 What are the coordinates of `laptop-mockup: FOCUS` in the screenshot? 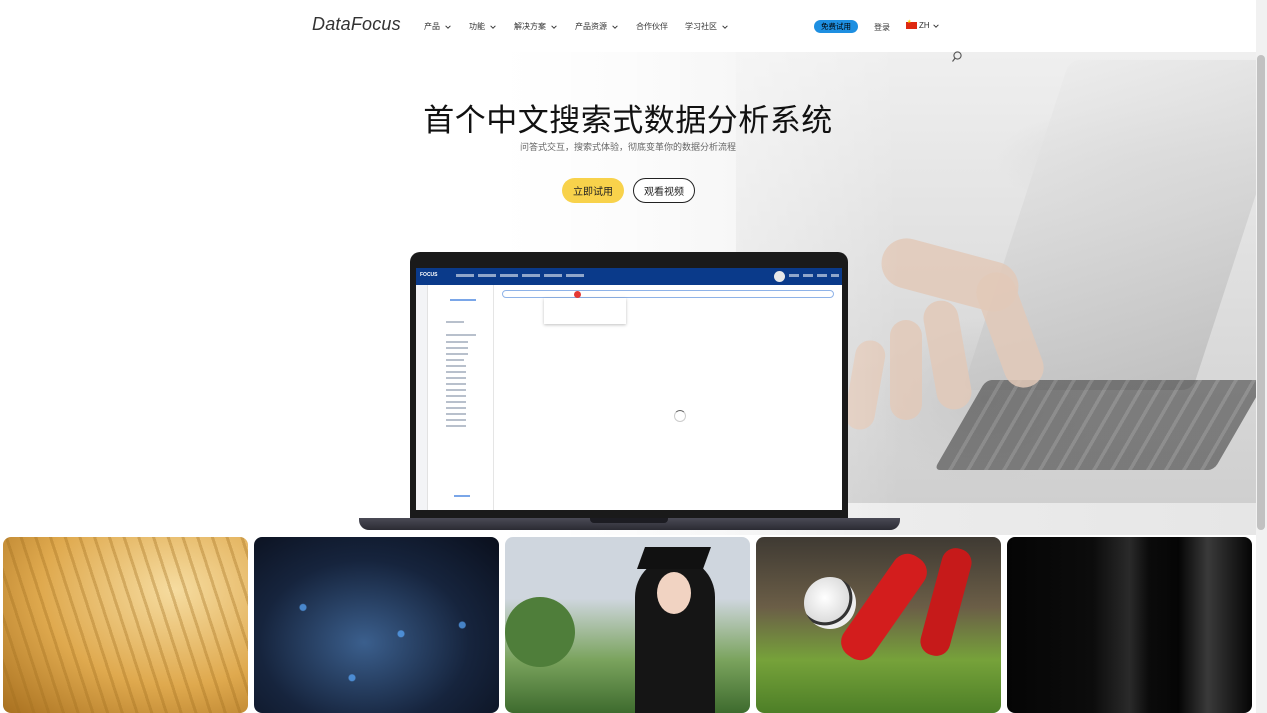 It's located at (629, 385).